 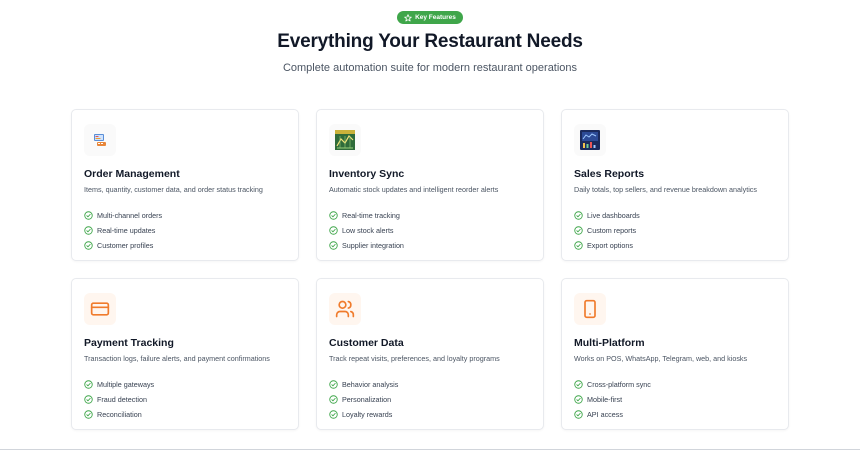 I want to click on feature-item: Real-time updates, so click(x=123, y=230).